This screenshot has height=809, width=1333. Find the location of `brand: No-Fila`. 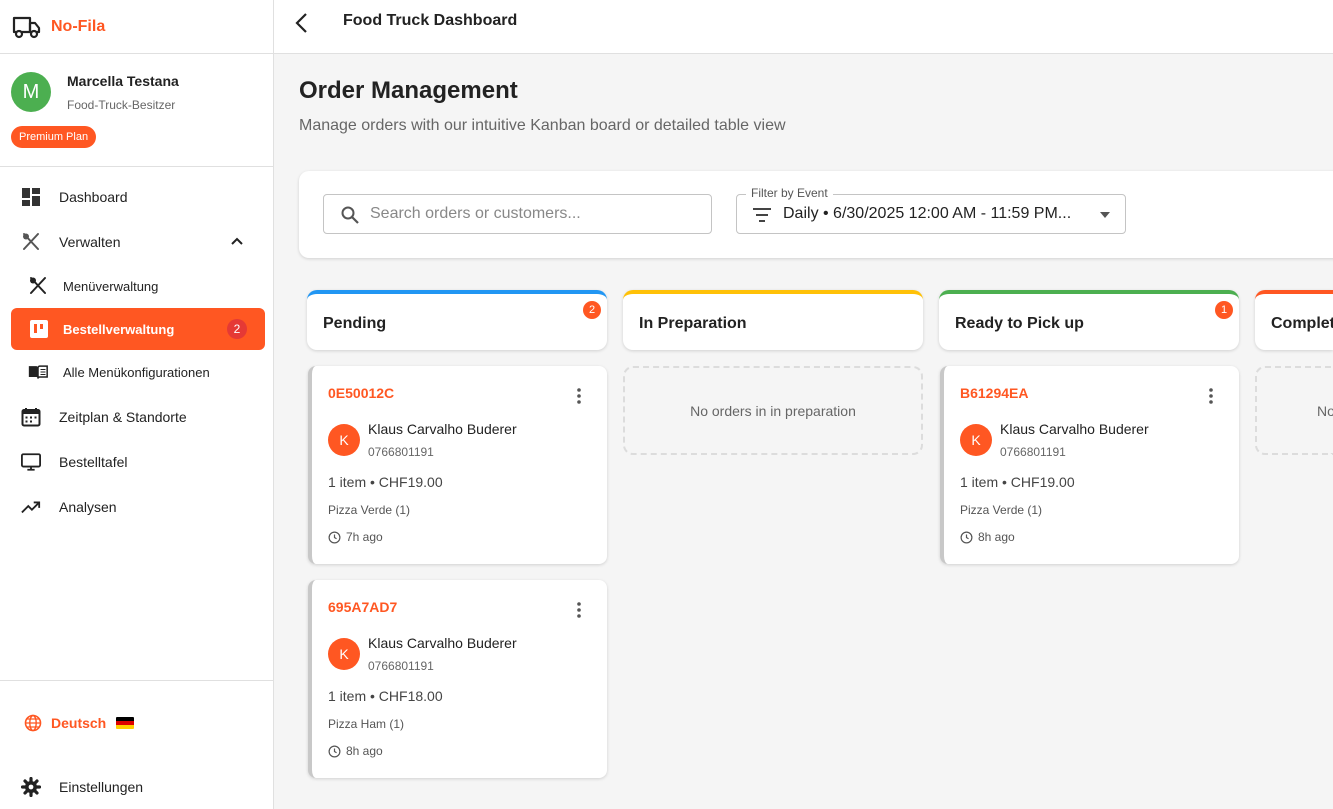

brand: No-Fila is located at coordinates (136, 27).